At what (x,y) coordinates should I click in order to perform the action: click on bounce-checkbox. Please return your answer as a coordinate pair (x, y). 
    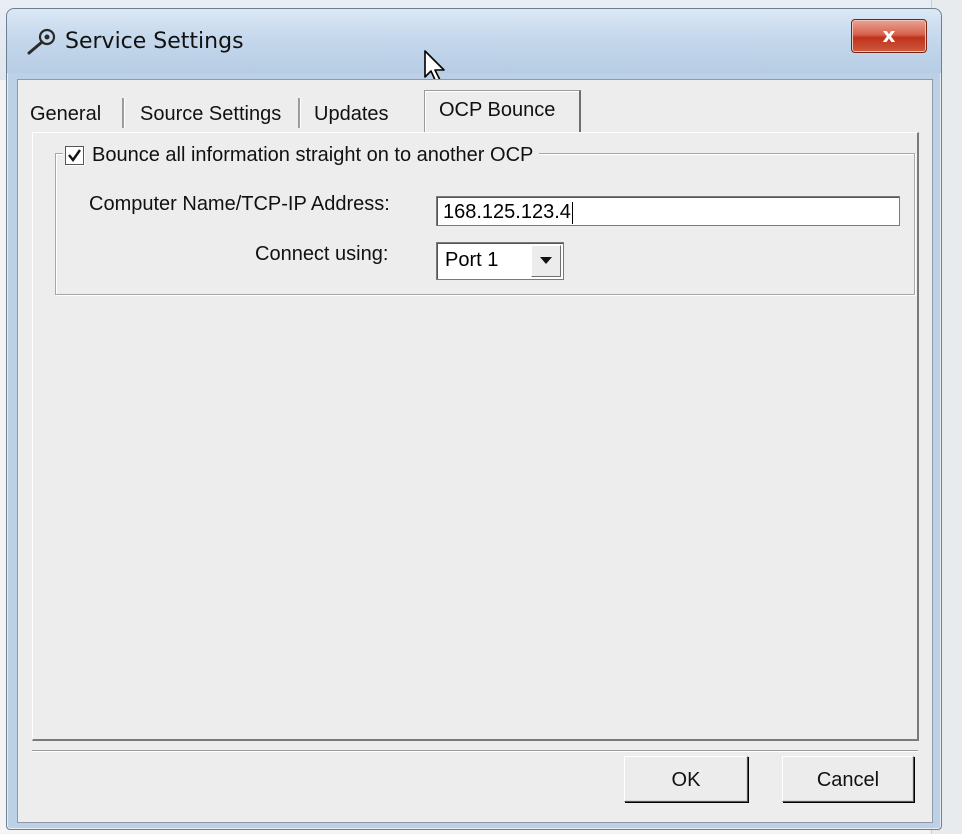
    Looking at the image, I should click on (74, 155).